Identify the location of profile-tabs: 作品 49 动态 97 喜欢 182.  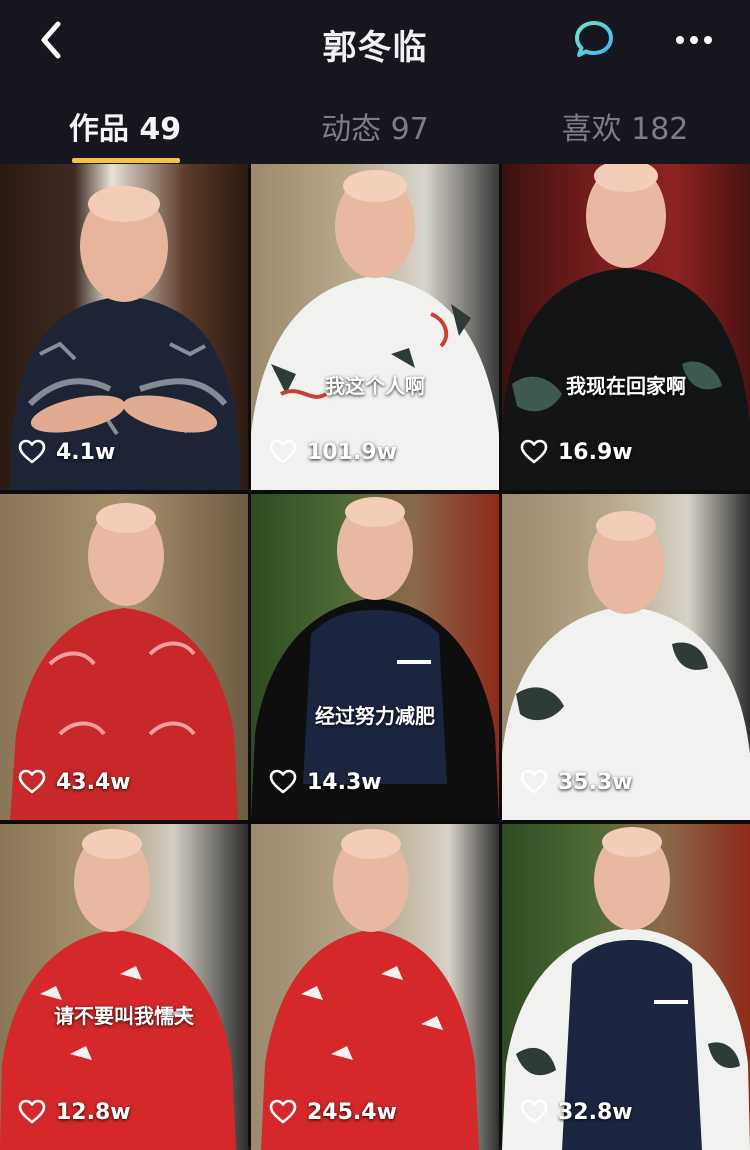
(375, 122).